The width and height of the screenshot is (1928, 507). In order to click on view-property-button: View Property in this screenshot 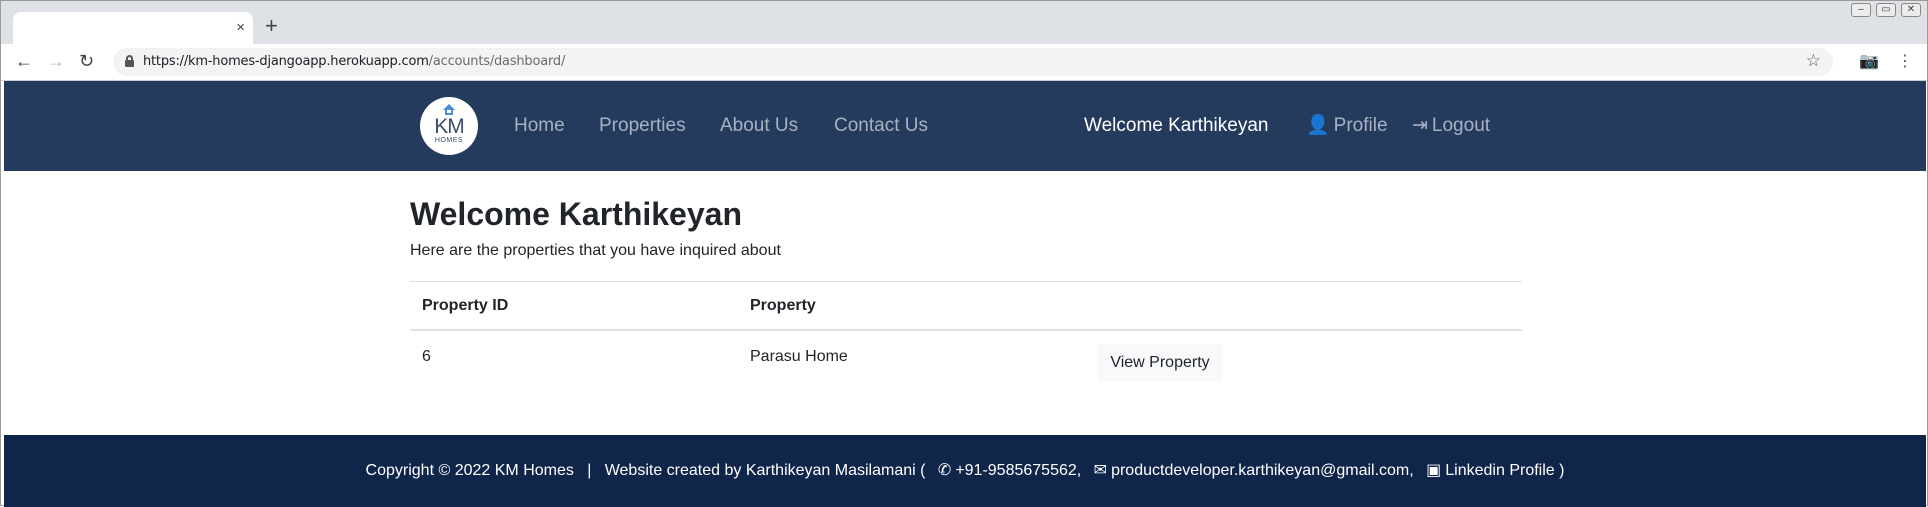, I will do `click(1160, 363)`.